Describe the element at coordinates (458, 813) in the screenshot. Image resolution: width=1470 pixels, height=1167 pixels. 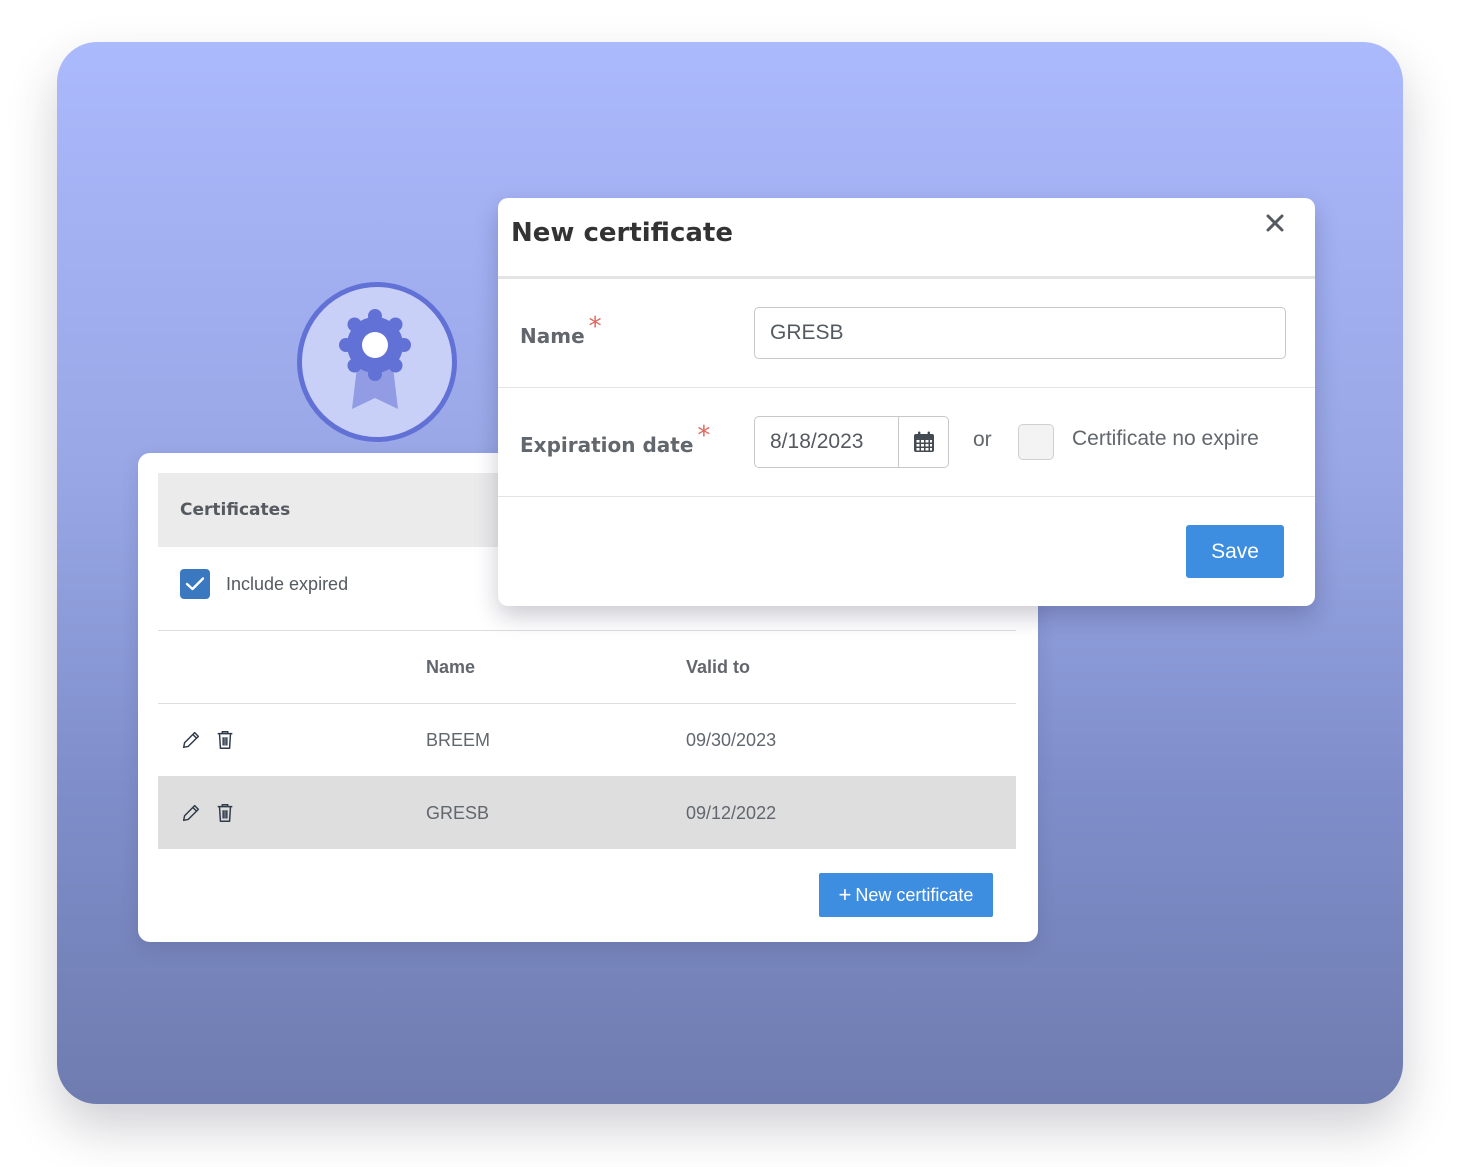
I see `cell-name: GRESB` at that location.